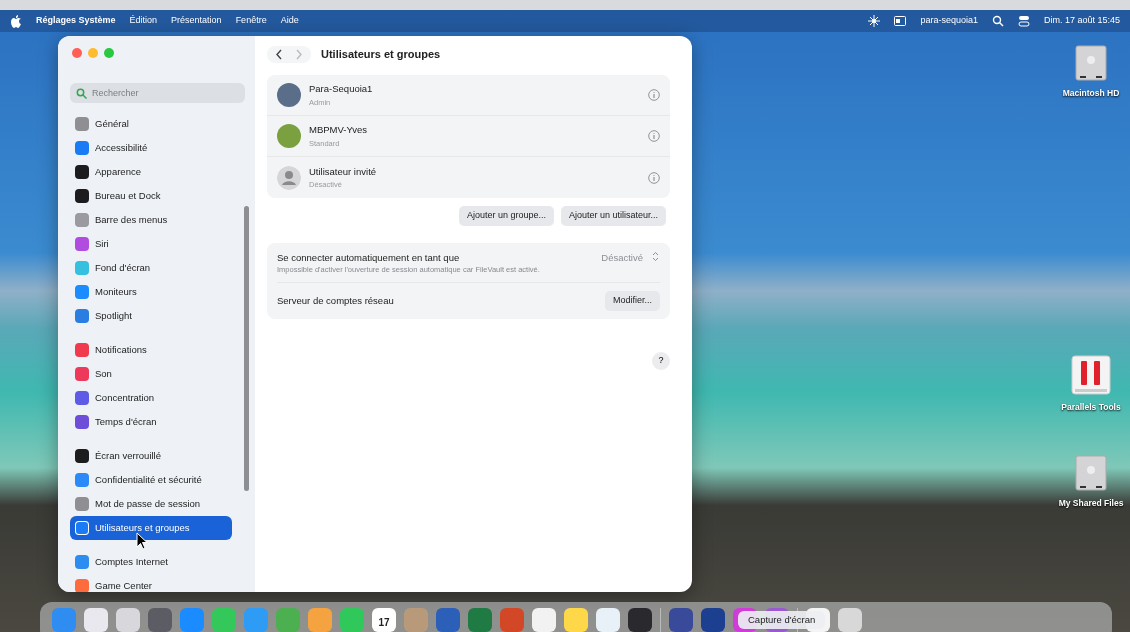  Describe the element at coordinates (246, 348) in the screenshot. I see `scrollbar-thumb` at that location.